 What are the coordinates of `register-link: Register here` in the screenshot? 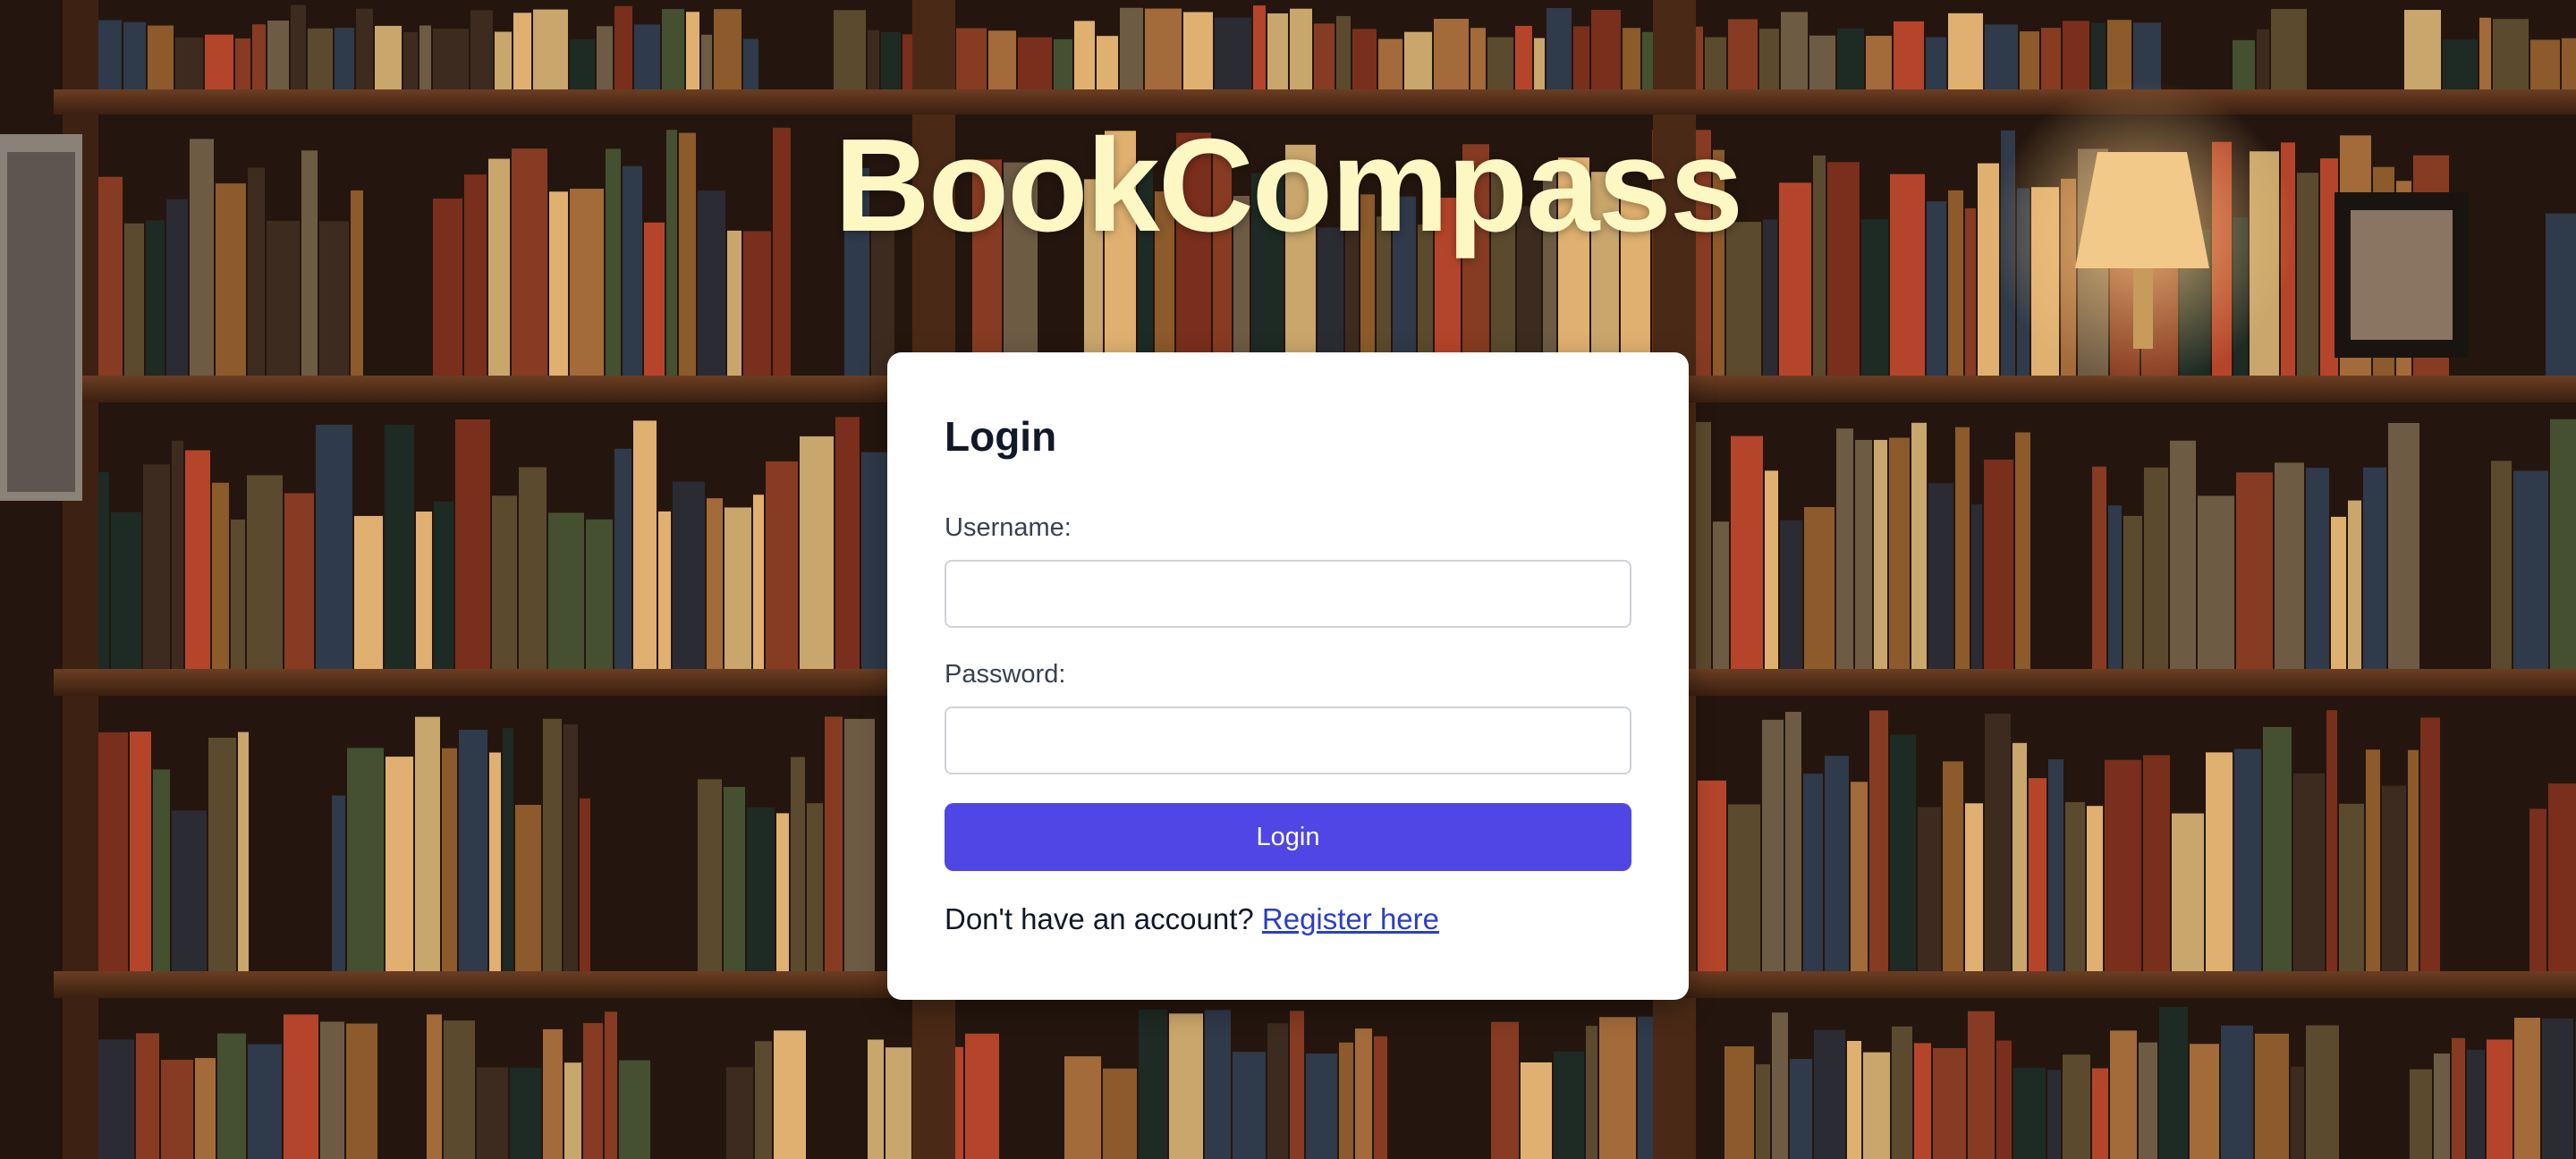 It's located at (1350, 919).